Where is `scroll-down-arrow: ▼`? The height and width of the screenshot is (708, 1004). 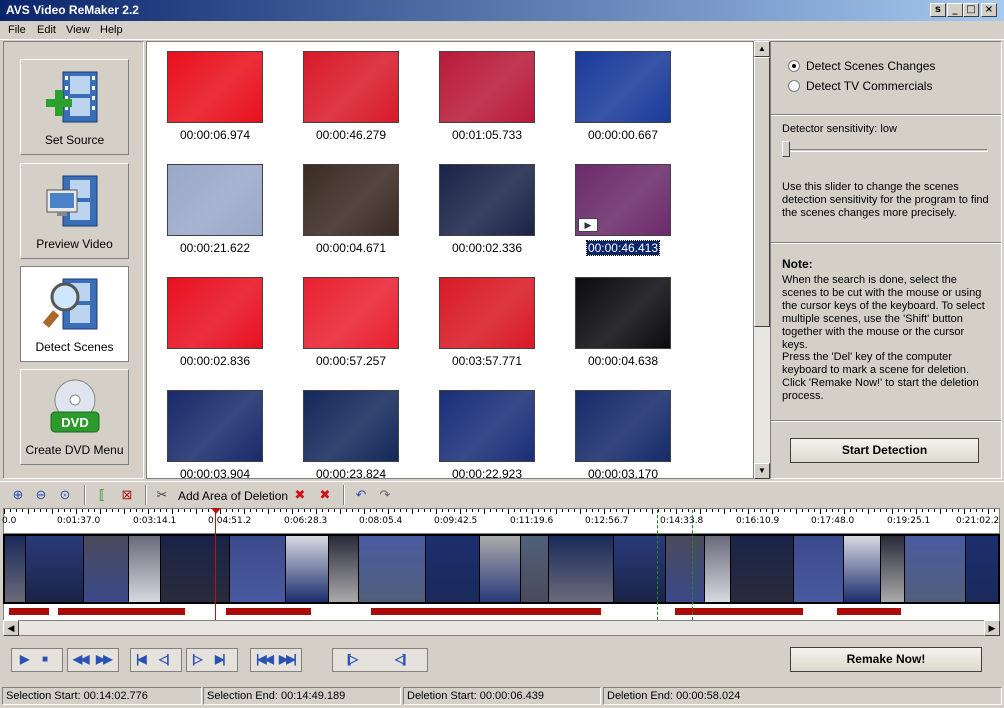 scroll-down-arrow: ▼ is located at coordinates (762, 471).